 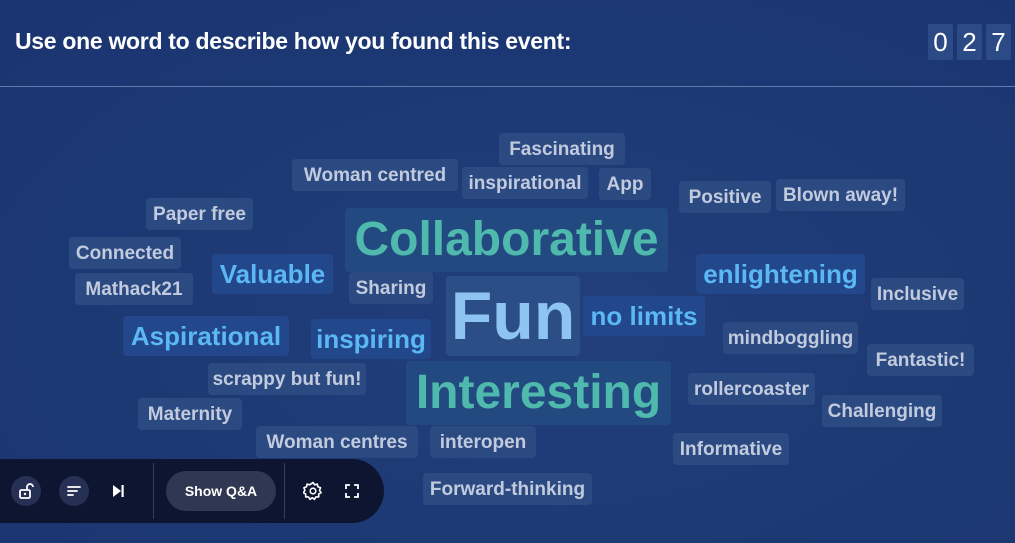 I want to click on fullscreen-icon, so click(x=352, y=491).